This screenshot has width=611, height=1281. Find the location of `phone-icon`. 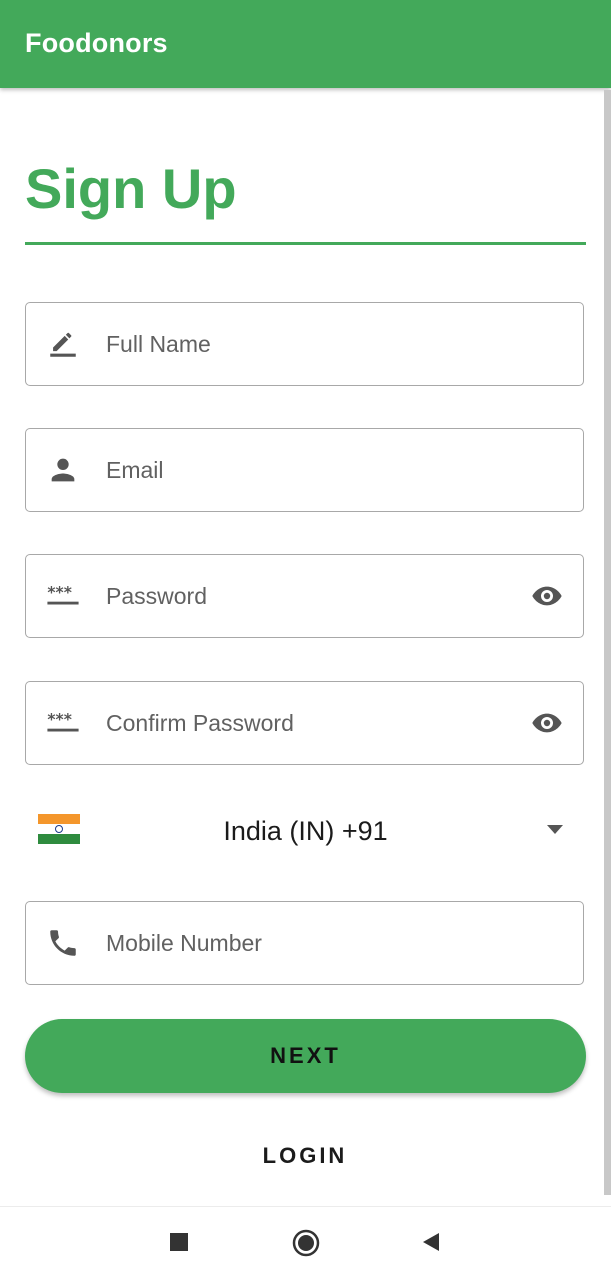

phone-icon is located at coordinates (63, 943).